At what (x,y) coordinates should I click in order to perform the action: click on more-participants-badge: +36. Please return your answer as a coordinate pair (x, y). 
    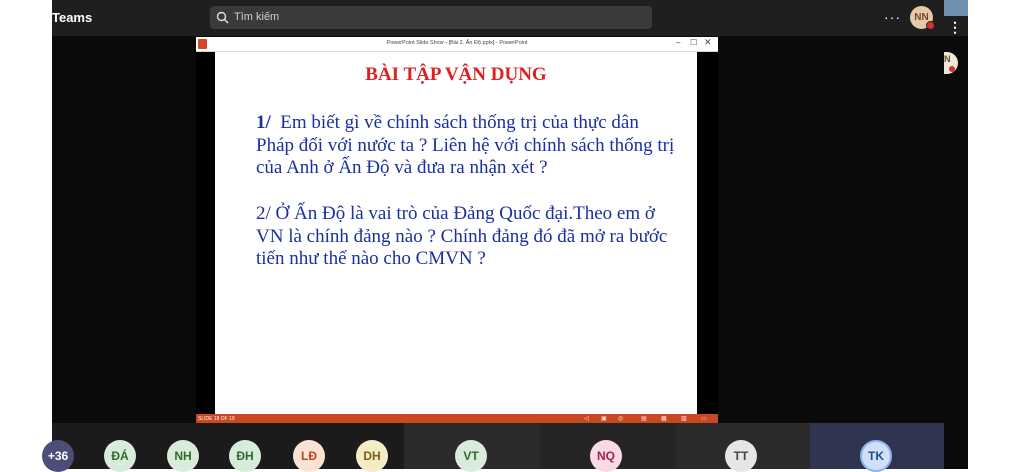
    Looking at the image, I should click on (58, 456).